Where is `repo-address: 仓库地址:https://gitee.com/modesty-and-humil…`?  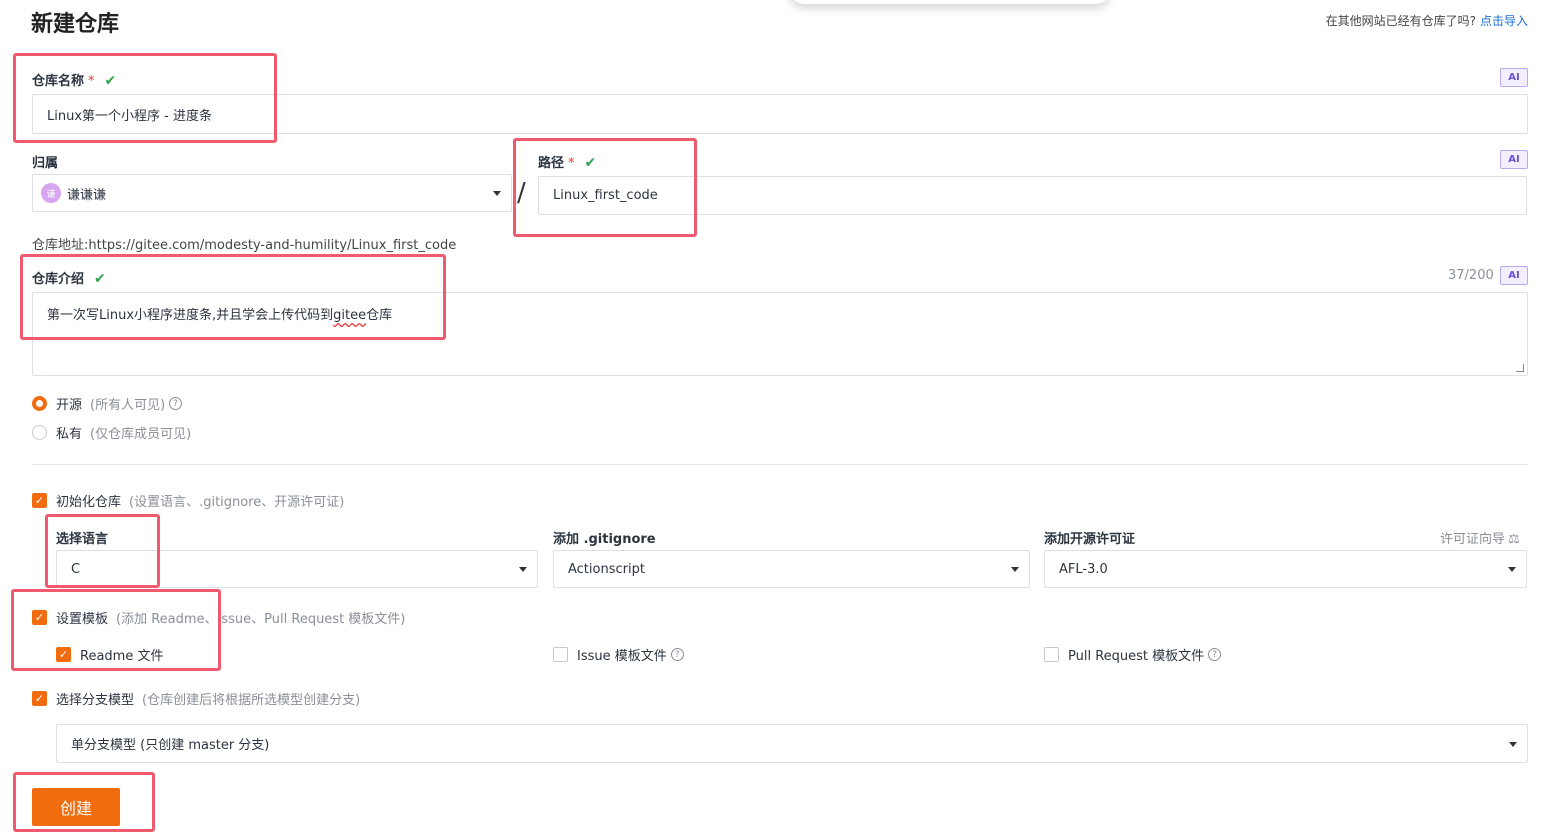 repo-address: 仓库地址:https://gitee.com/modesty-and-humil… is located at coordinates (244, 243).